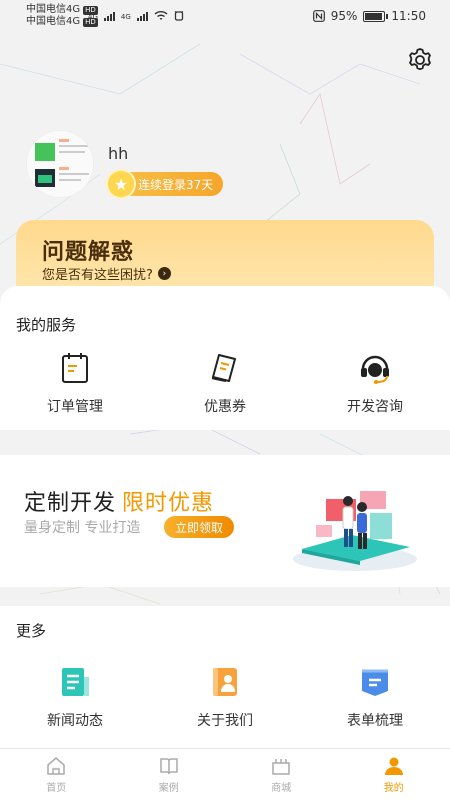 The height and width of the screenshot is (800, 450). Describe the element at coordinates (375, 407) in the screenshot. I see `service-label: 开发咨询` at that location.